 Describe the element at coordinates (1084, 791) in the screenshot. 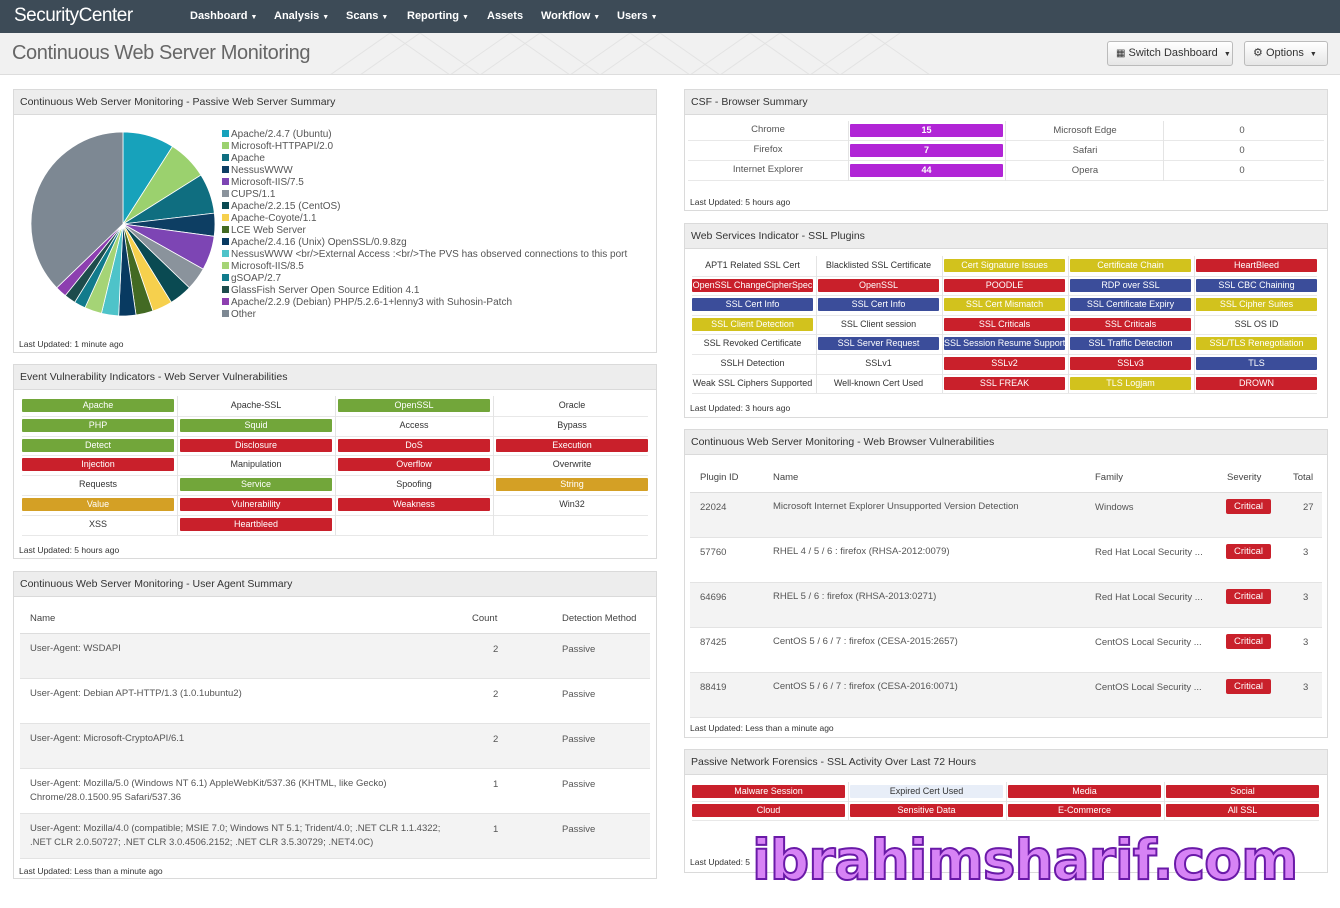

I see `ssl-activity-indicator: Media` at that location.